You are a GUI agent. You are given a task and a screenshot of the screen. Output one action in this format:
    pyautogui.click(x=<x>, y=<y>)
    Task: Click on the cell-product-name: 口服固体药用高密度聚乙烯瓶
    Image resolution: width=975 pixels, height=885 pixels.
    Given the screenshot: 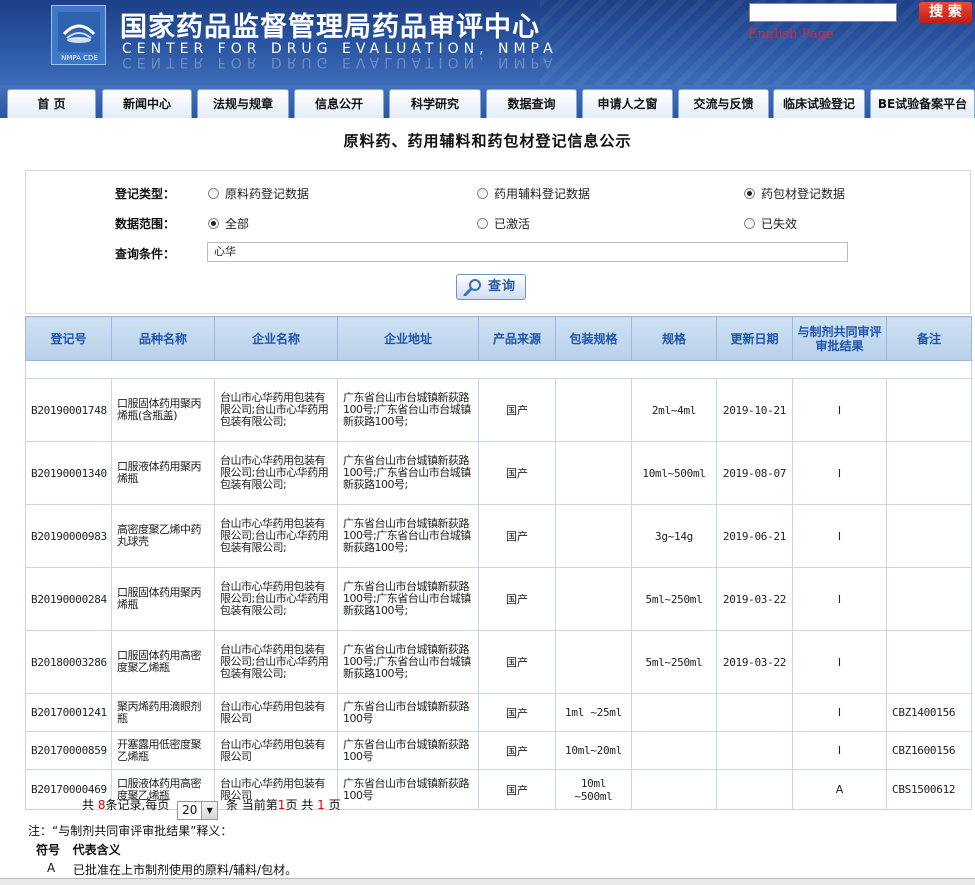 What is the action you would take?
    pyautogui.click(x=163, y=662)
    